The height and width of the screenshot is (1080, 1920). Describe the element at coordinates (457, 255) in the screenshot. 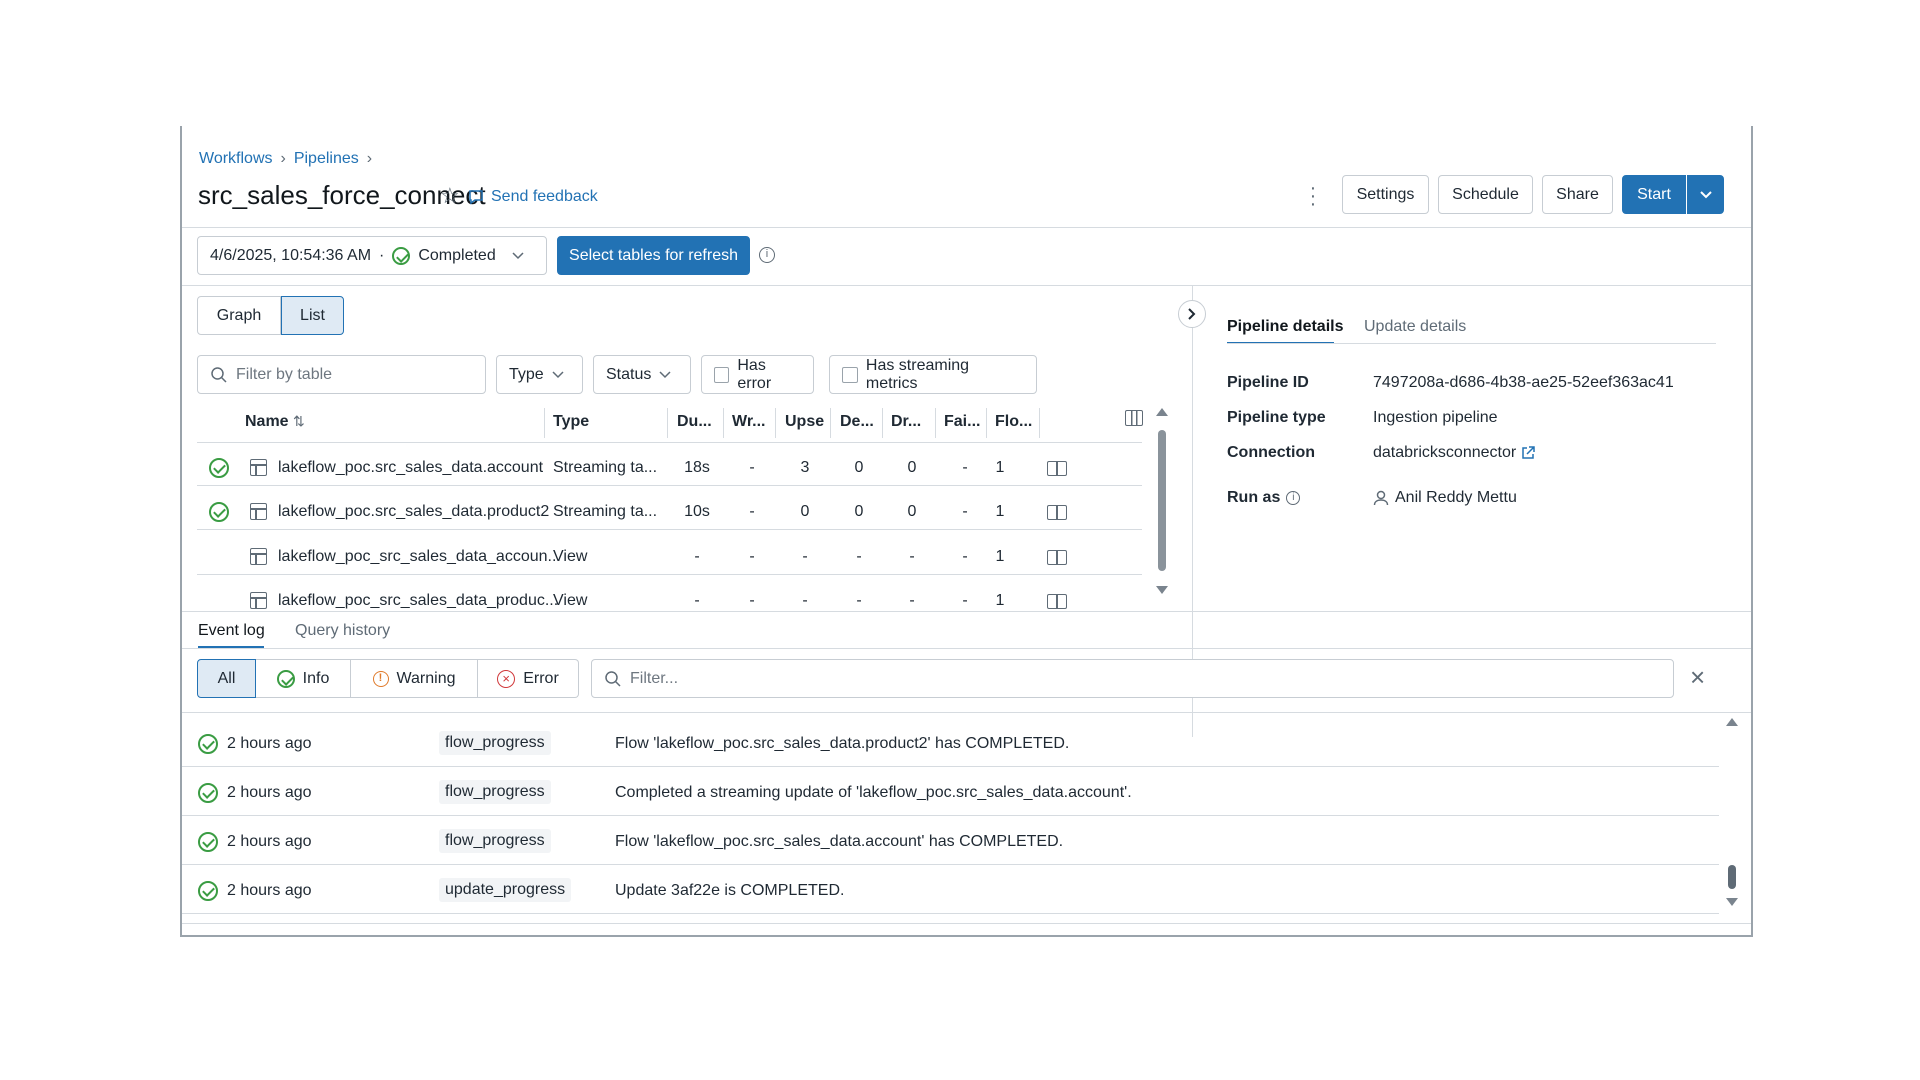

I see `run-status: Completed` at that location.